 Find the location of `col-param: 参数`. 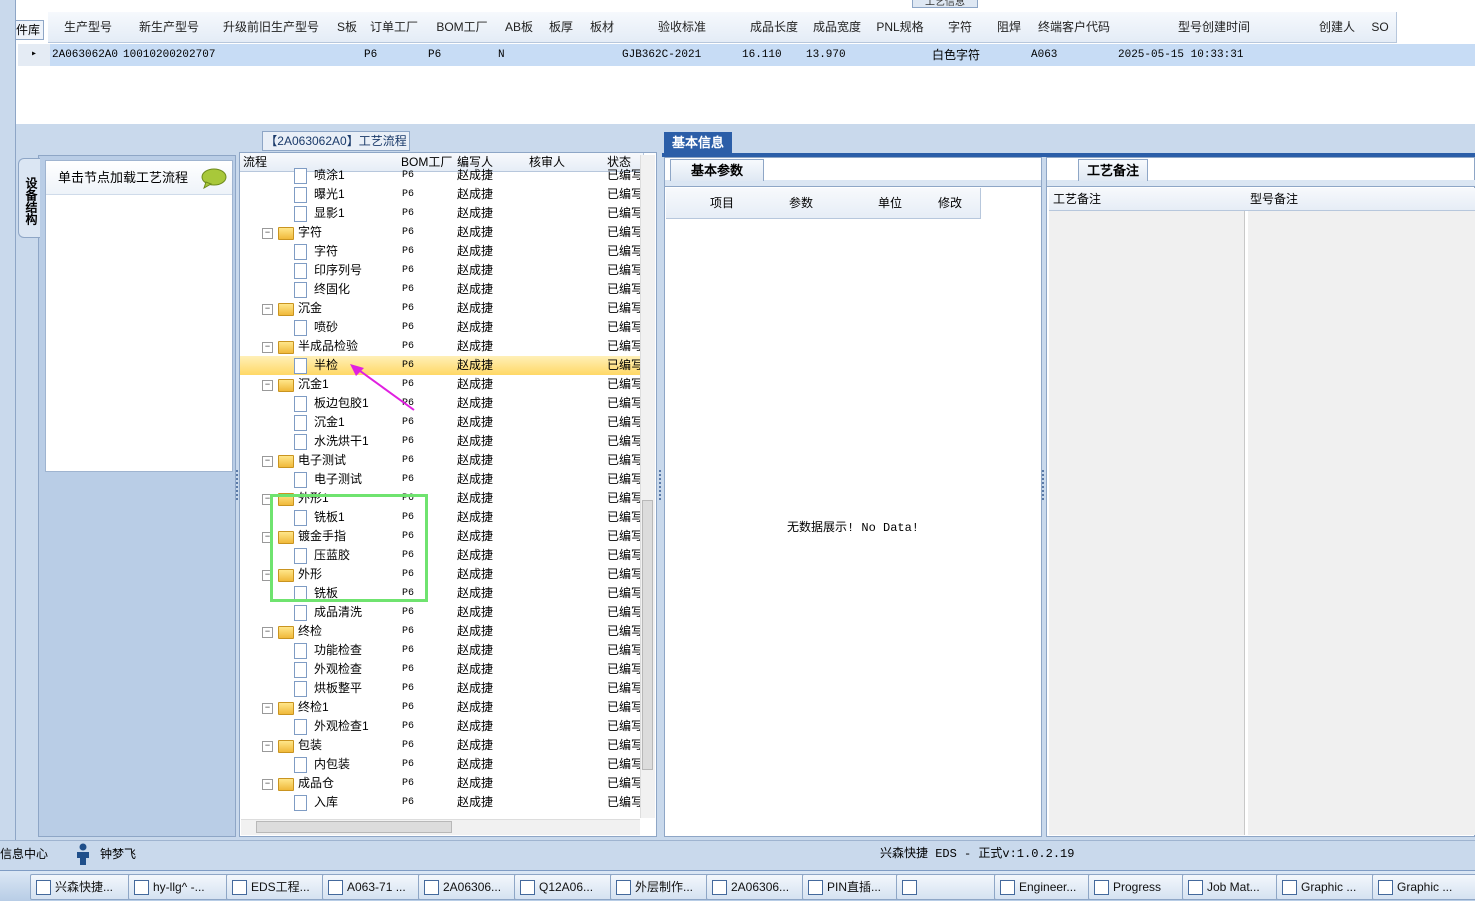

col-param: 参数 is located at coordinates (801, 203).